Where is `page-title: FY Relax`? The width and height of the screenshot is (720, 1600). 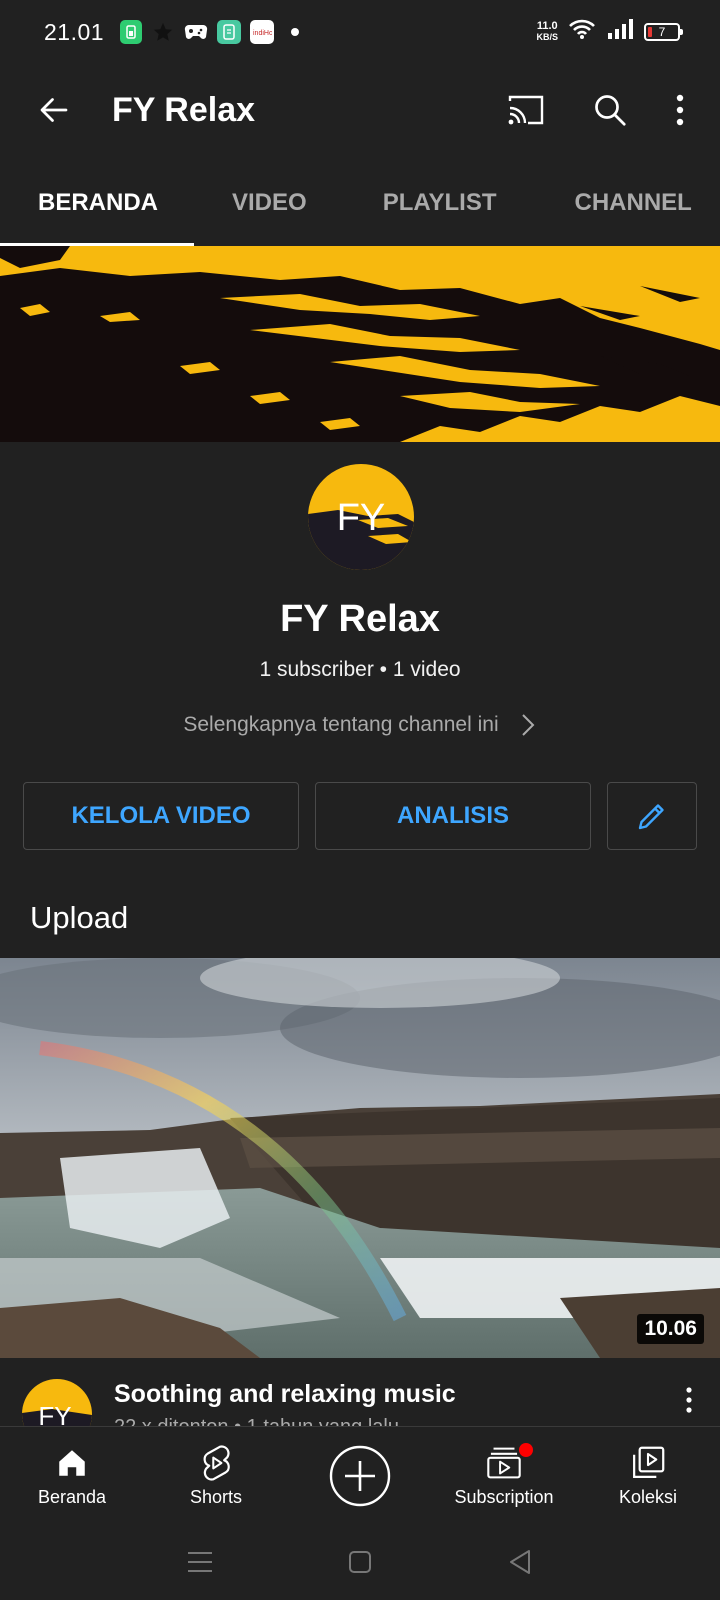
page-title: FY Relax is located at coordinates (184, 109).